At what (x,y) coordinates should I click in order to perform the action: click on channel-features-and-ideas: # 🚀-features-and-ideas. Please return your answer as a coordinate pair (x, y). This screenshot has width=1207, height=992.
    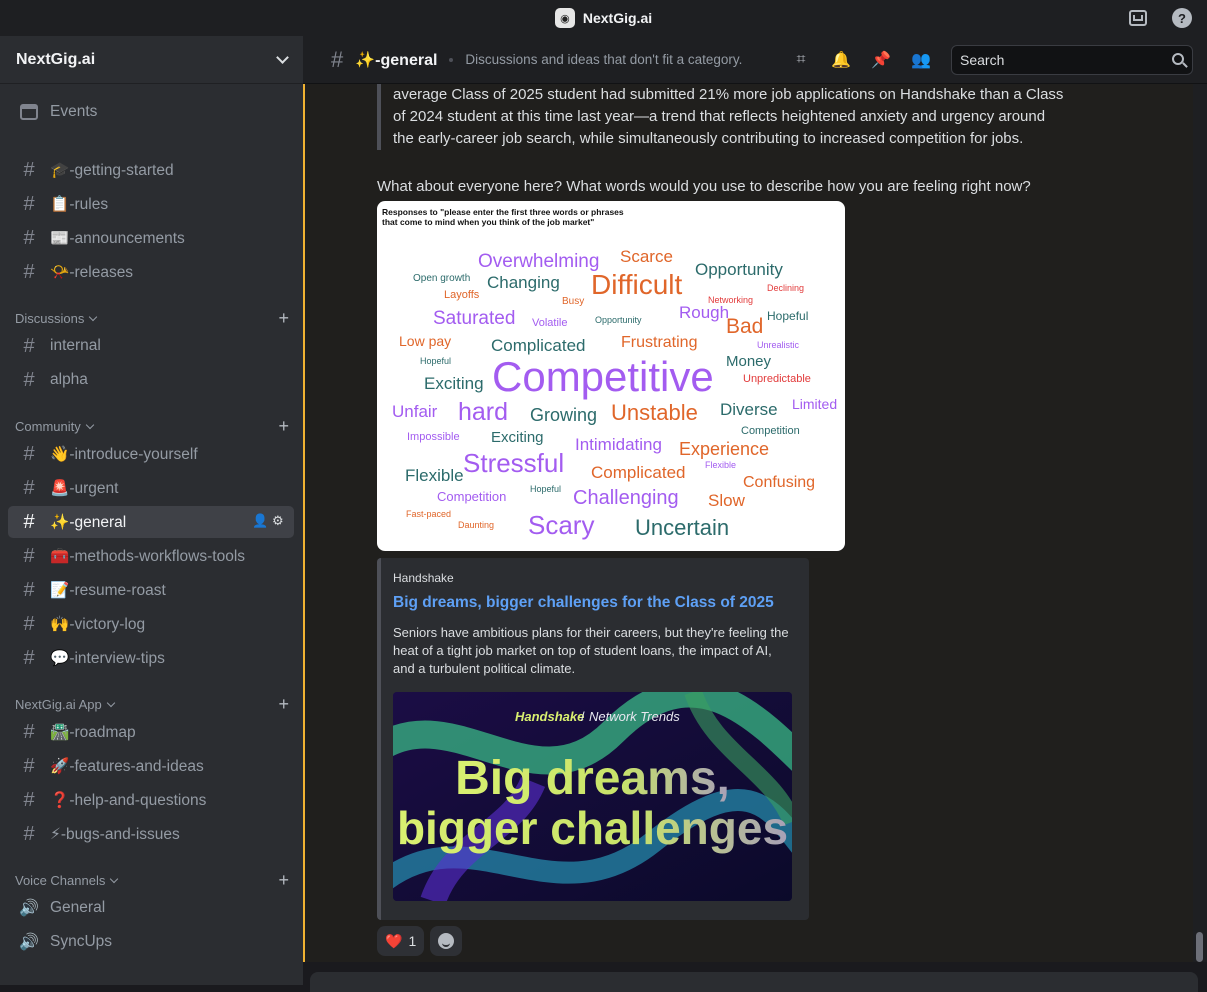
    Looking at the image, I should click on (151, 766).